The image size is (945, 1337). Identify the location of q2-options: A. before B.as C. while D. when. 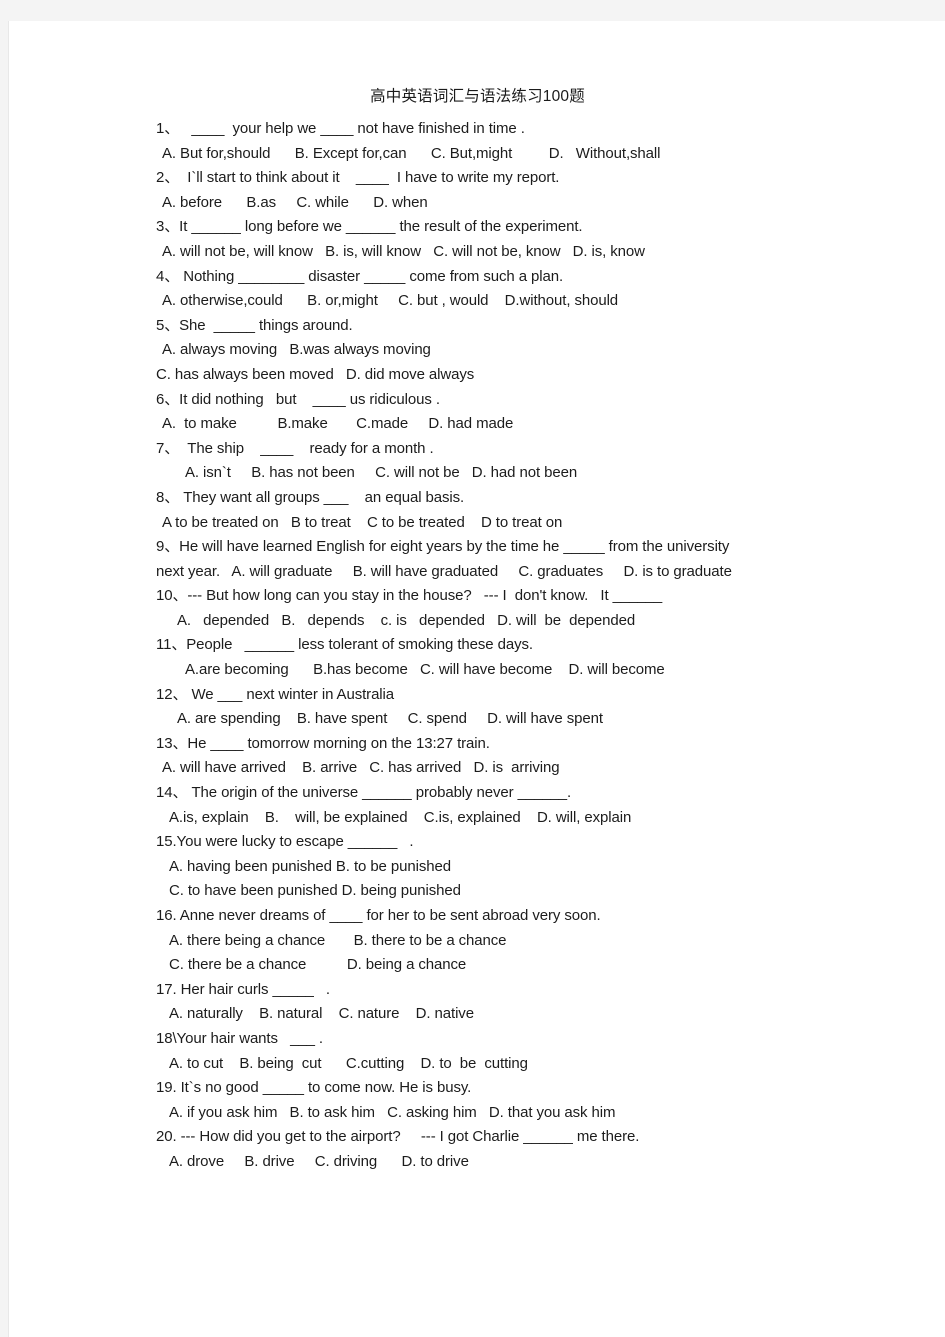
(295, 202).